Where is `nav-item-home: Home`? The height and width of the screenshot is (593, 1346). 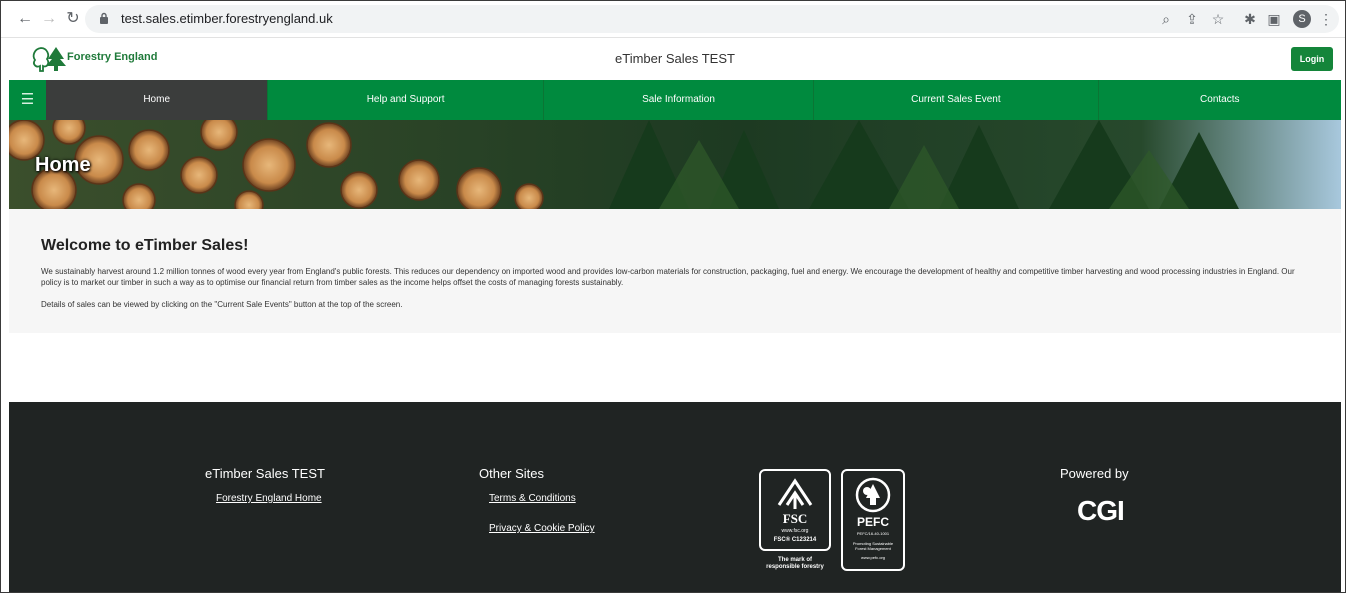 nav-item-home: Home is located at coordinates (157, 100).